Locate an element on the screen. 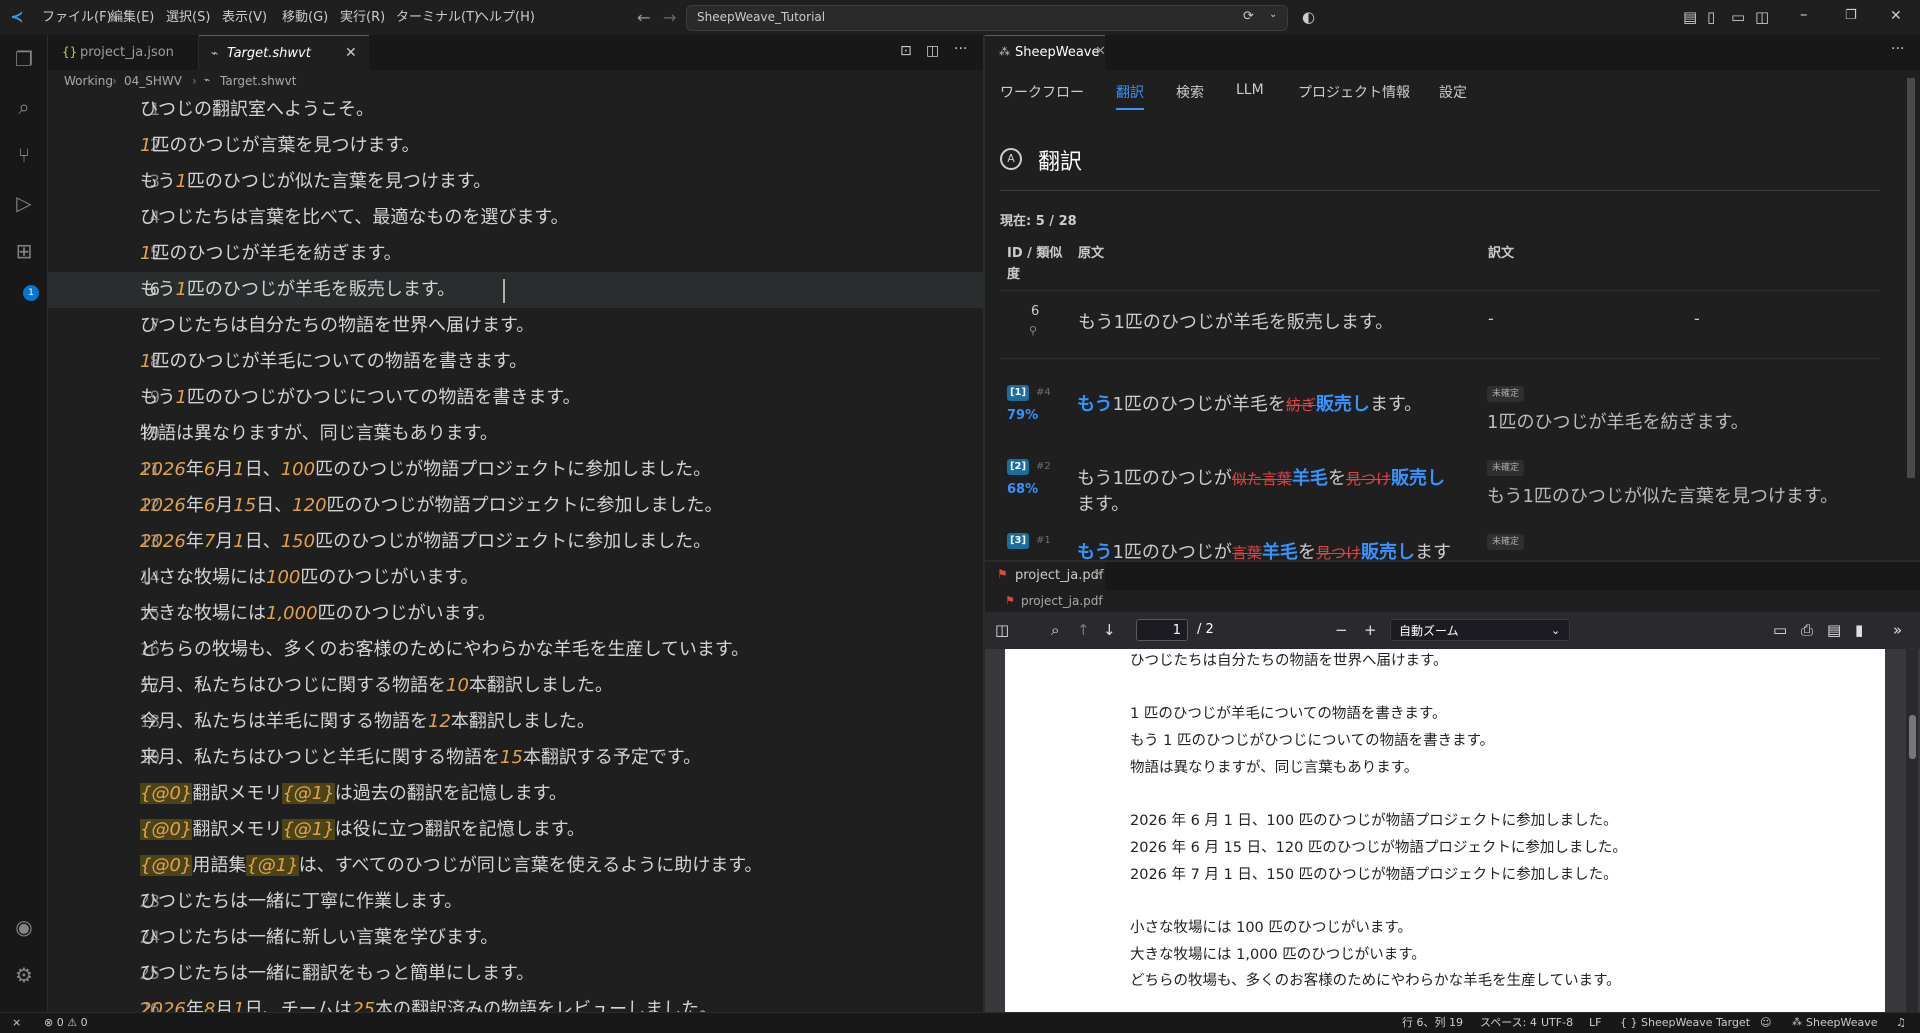 The height and width of the screenshot is (1033, 1920). match-badge: [2] is located at coordinates (1018, 467).